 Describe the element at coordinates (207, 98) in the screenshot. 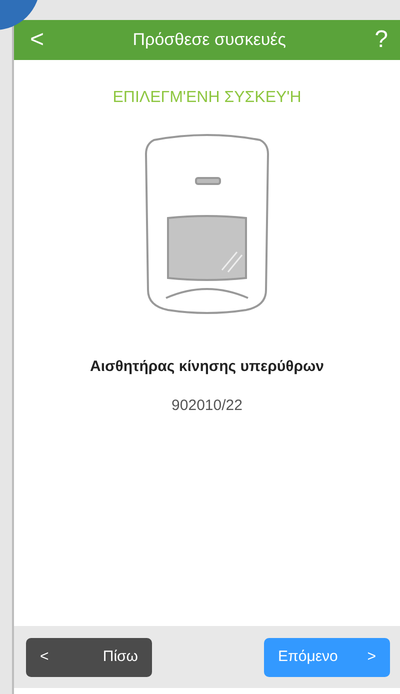

I see `section-title: ΕΠΙΛΕΓΜ'ΕΝΗ ΣΥΣΚΕΥ'Η` at that location.